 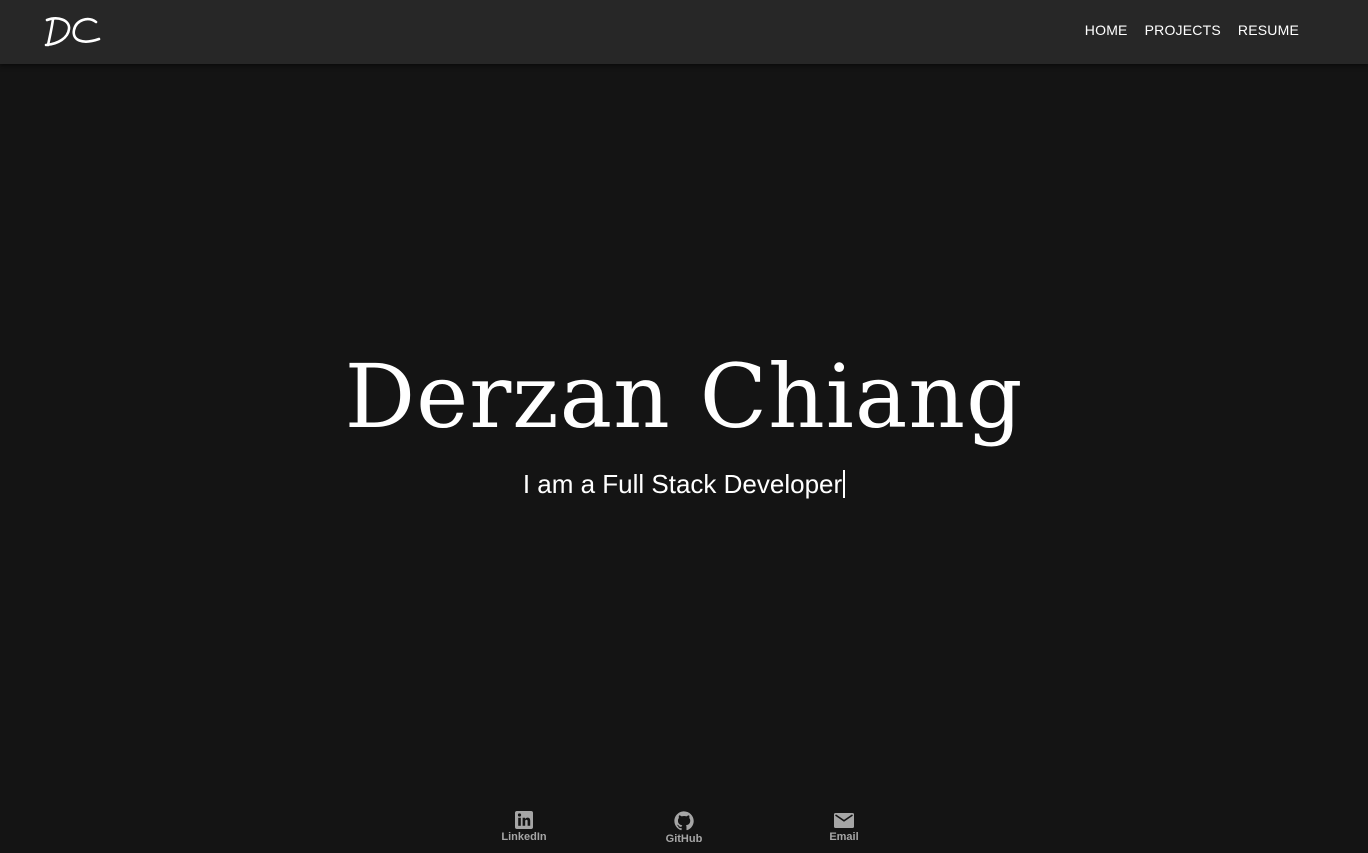 What do you see at coordinates (1106, 30) in the screenshot?
I see `nav-home-link: HOME` at bounding box center [1106, 30].